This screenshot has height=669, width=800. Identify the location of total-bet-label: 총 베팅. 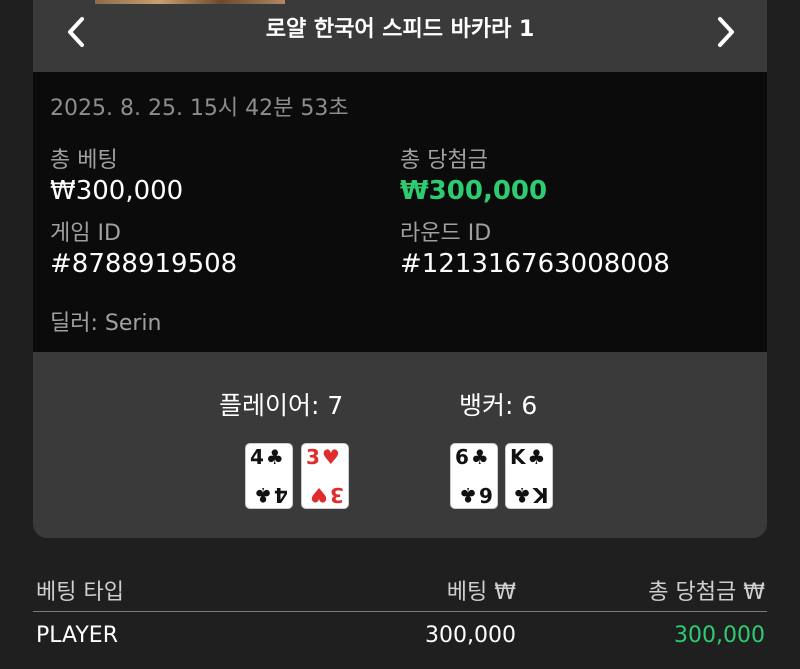
(84, 160).